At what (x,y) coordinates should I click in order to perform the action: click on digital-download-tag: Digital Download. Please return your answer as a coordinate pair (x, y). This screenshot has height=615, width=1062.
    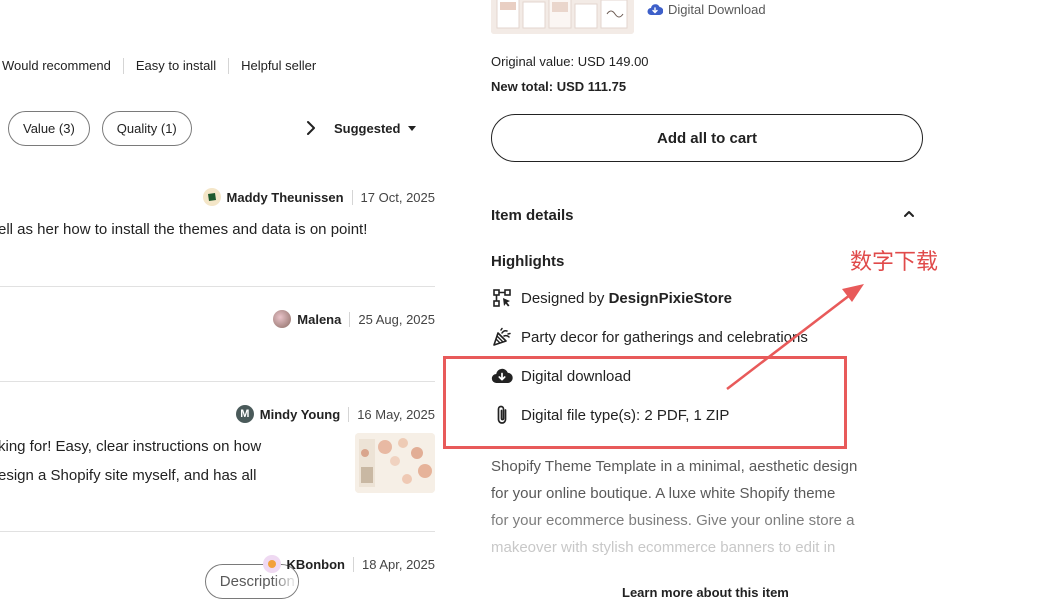
    Looking at the image, I should click on (706, 9).